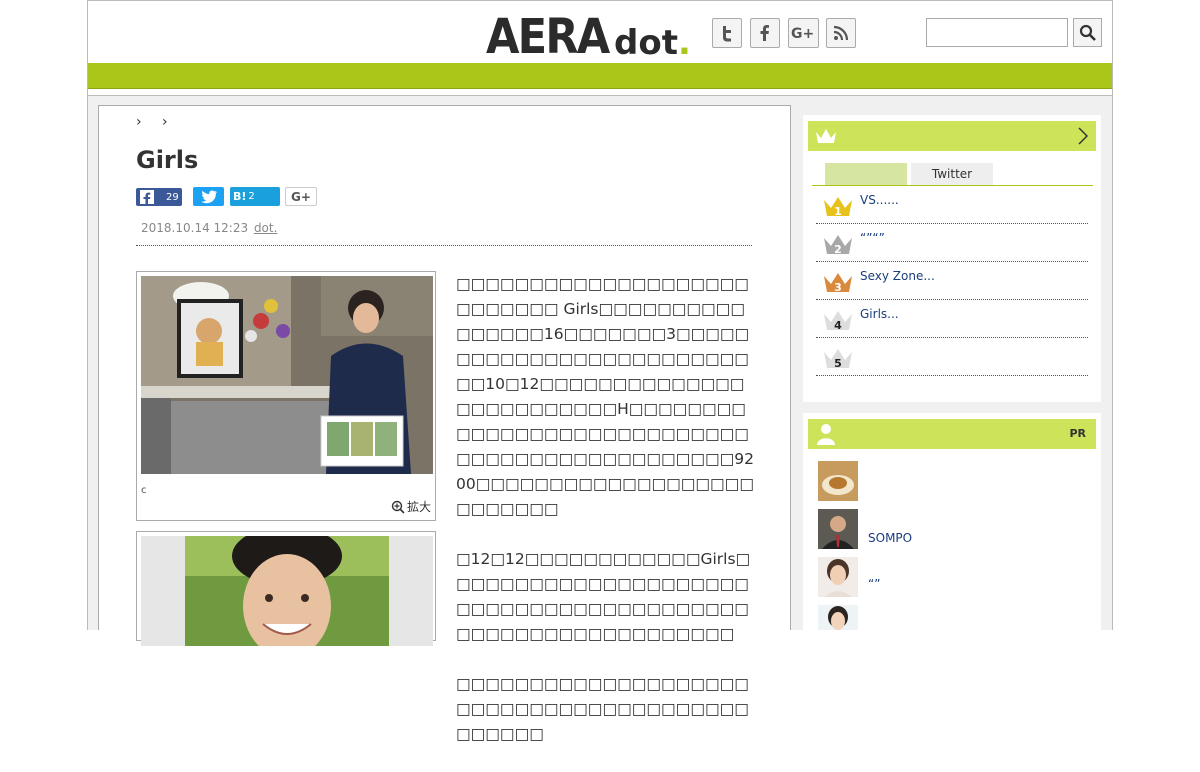  I want to click on ranking-item-label: “”“”, so click(872, 238).